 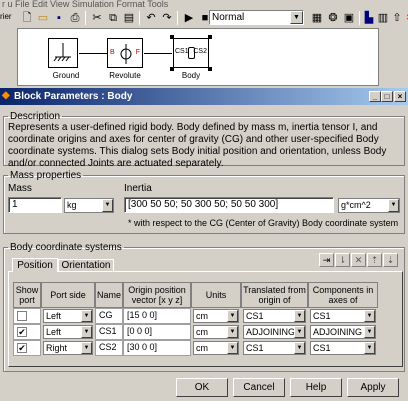 What do you see at coordinates (27, 18) in the screenshot?
I see `new-icon: 🗋` at bounding box center [27, 18].